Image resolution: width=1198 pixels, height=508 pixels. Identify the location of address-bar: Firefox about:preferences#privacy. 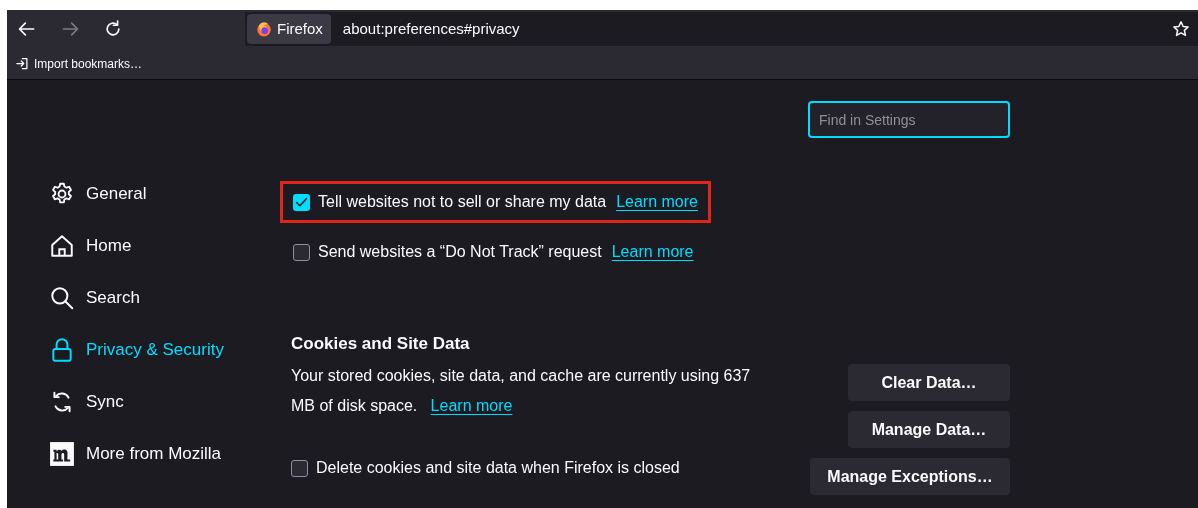
(721, 29).